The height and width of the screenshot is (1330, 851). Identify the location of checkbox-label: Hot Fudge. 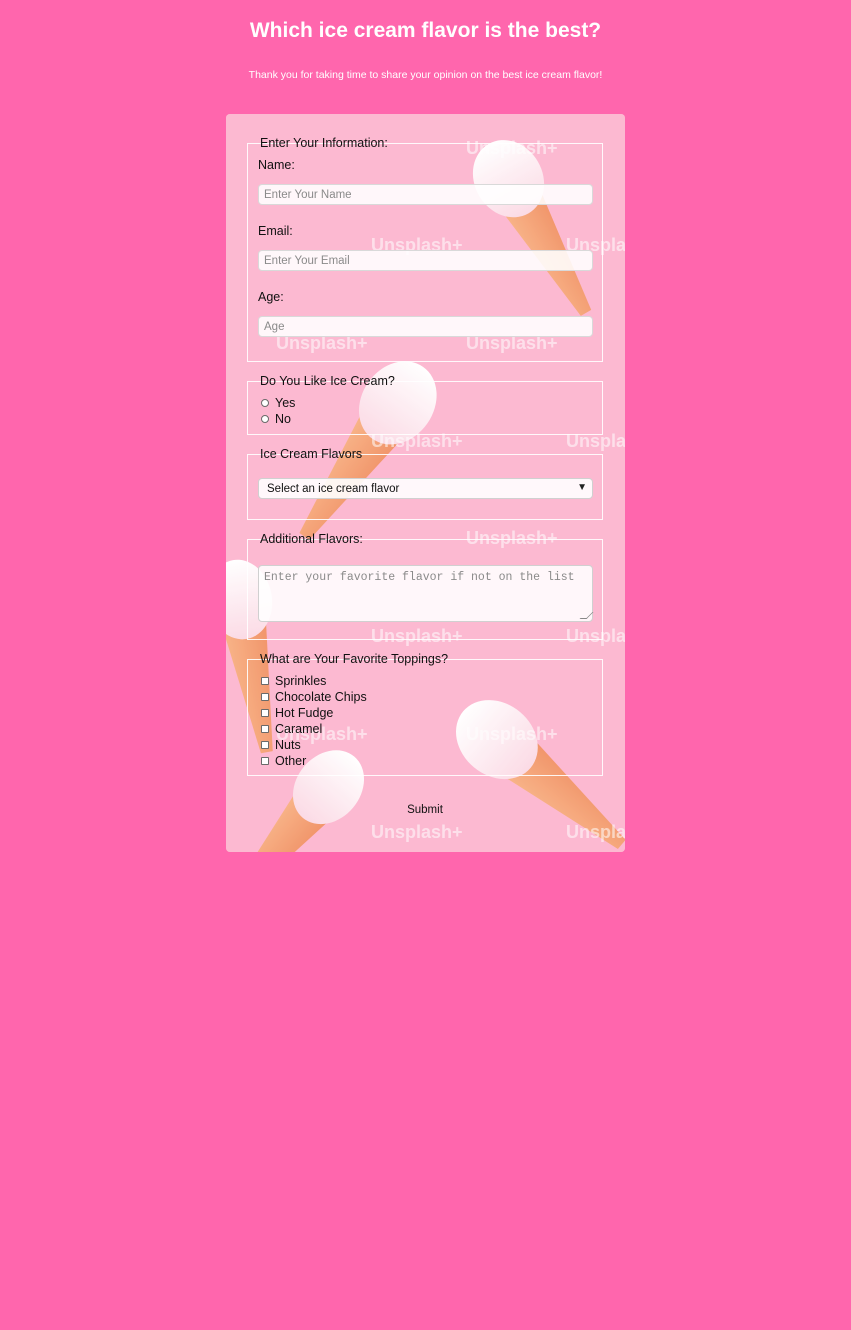
(304, 712).